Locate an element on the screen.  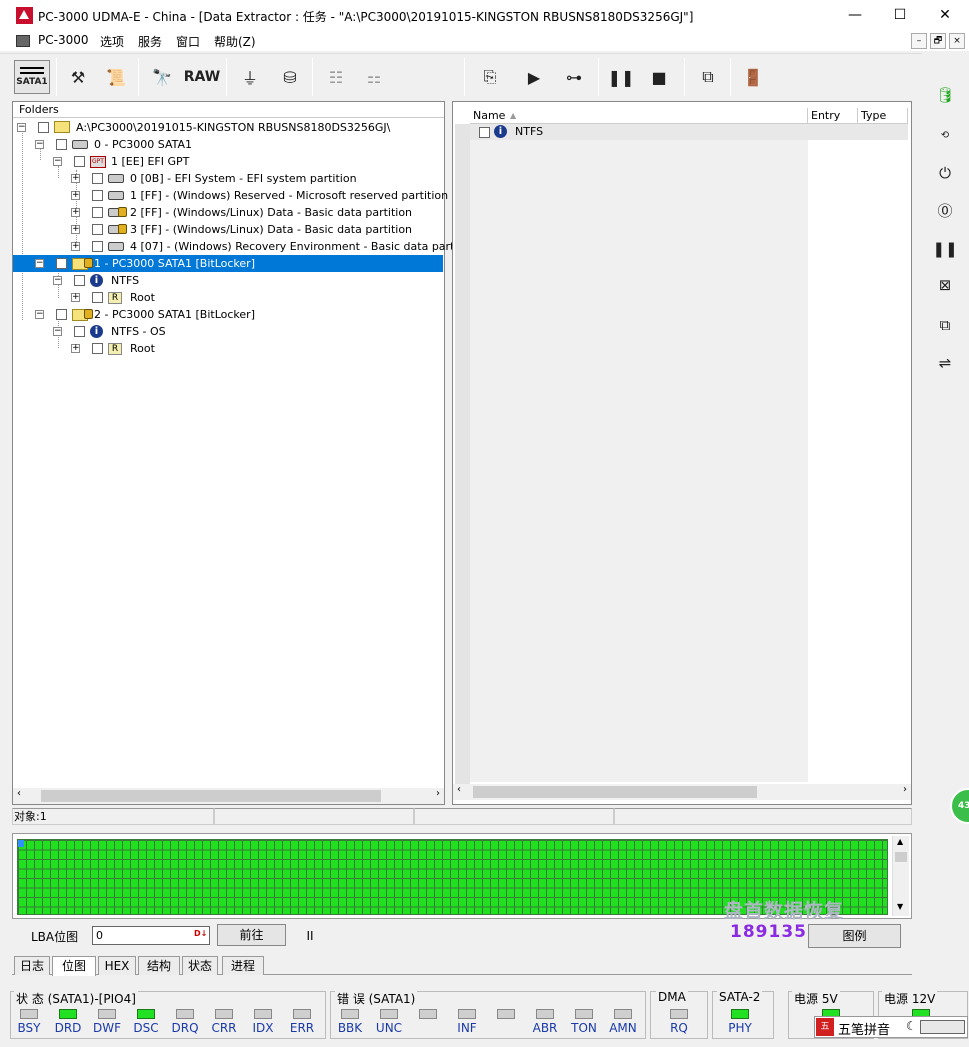
scroll-up-icon: ▲ is located at coordinates (900, 841).